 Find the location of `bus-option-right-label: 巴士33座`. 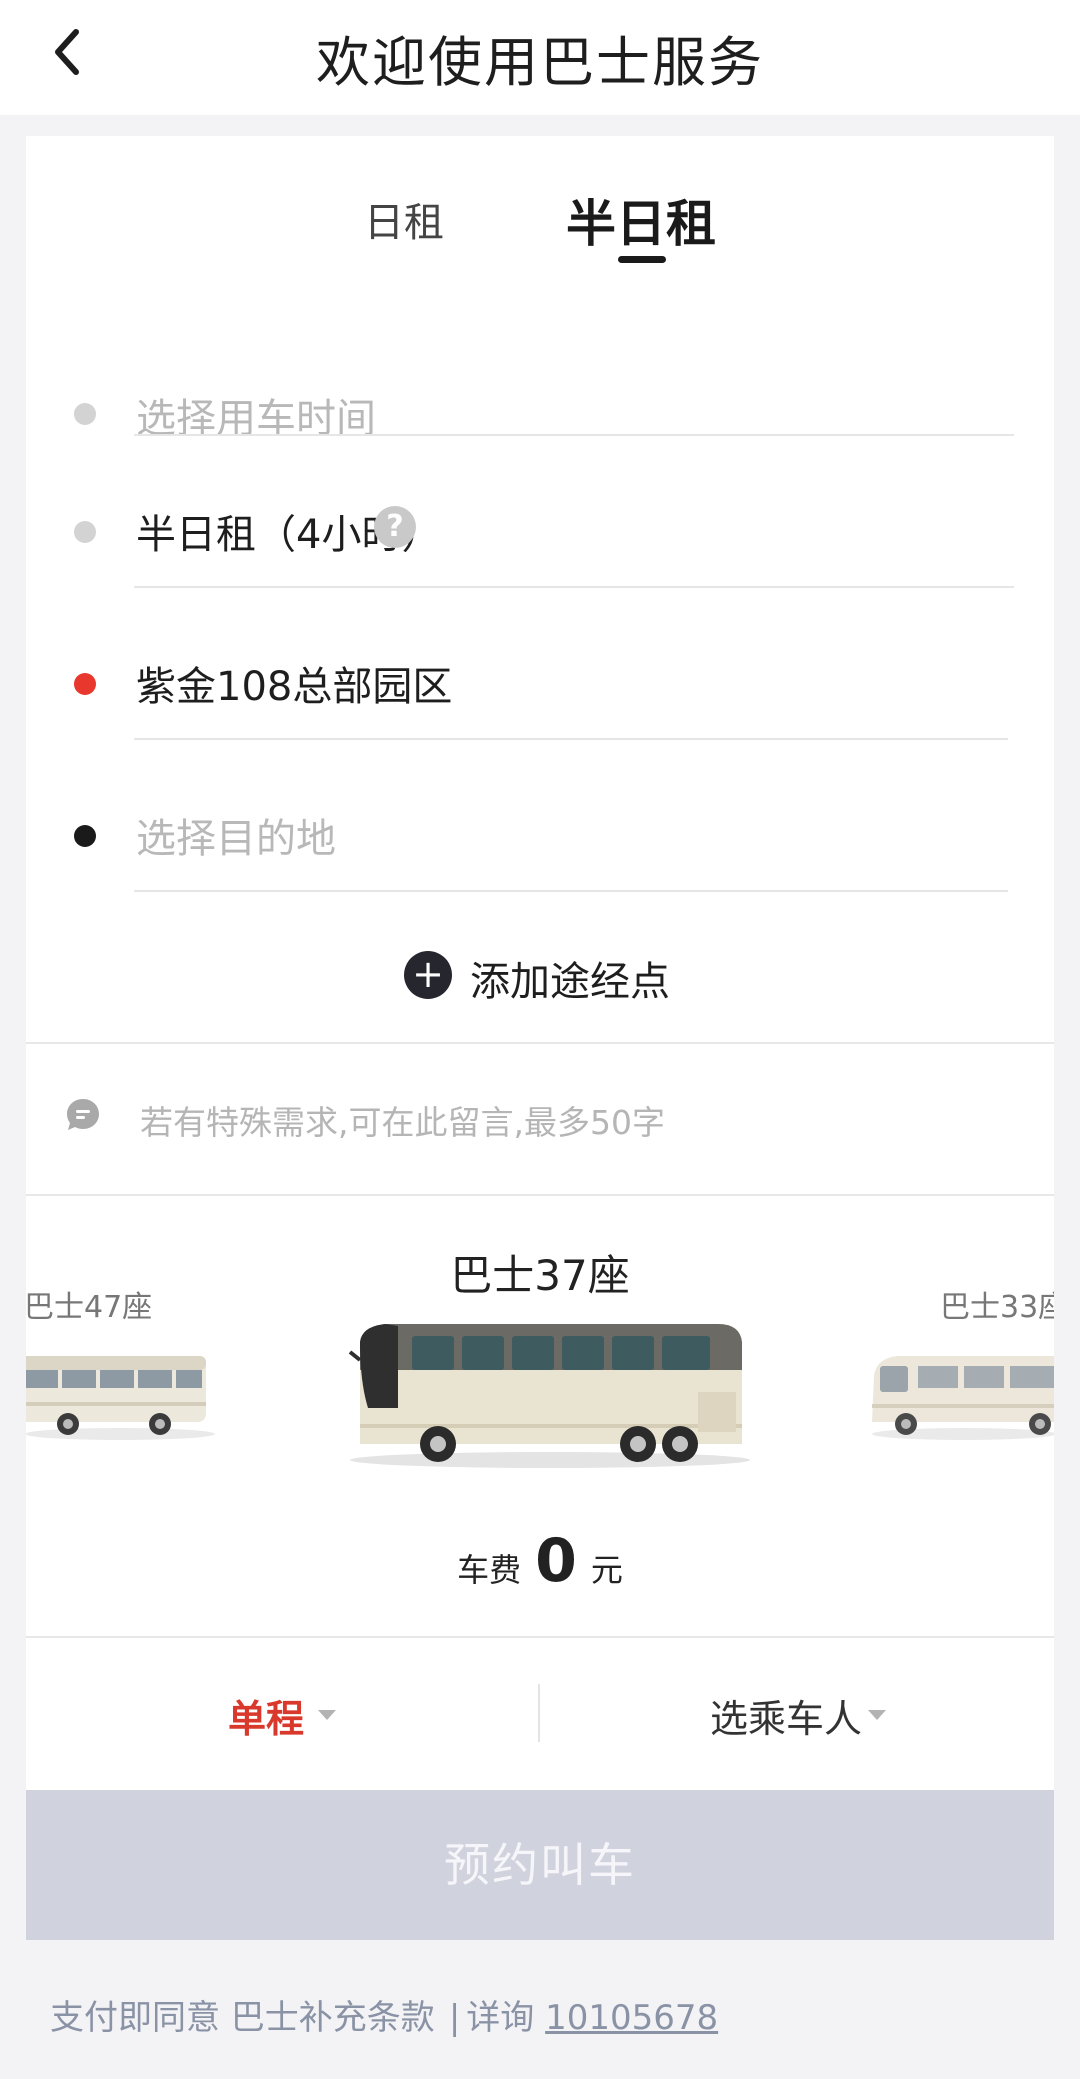

bus-option-right-label: 巴士33座 is located at coordinates (997, 1304).